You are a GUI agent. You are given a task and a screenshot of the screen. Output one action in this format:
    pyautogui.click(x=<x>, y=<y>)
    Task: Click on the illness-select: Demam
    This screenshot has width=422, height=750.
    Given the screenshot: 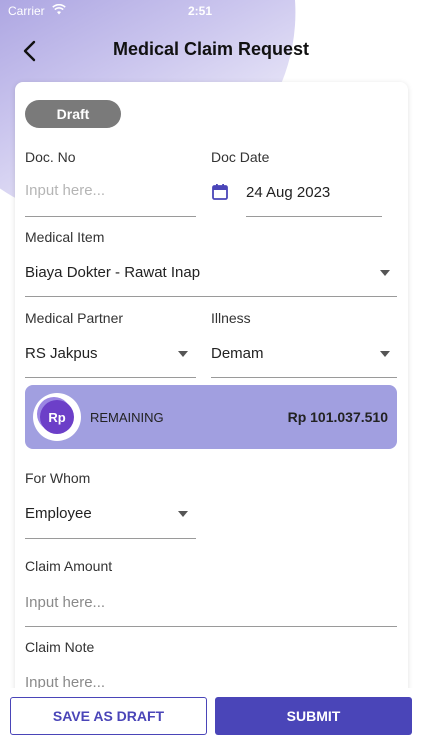 What is the action you would take?
    pyautogui.click(x=237, y=353)
    